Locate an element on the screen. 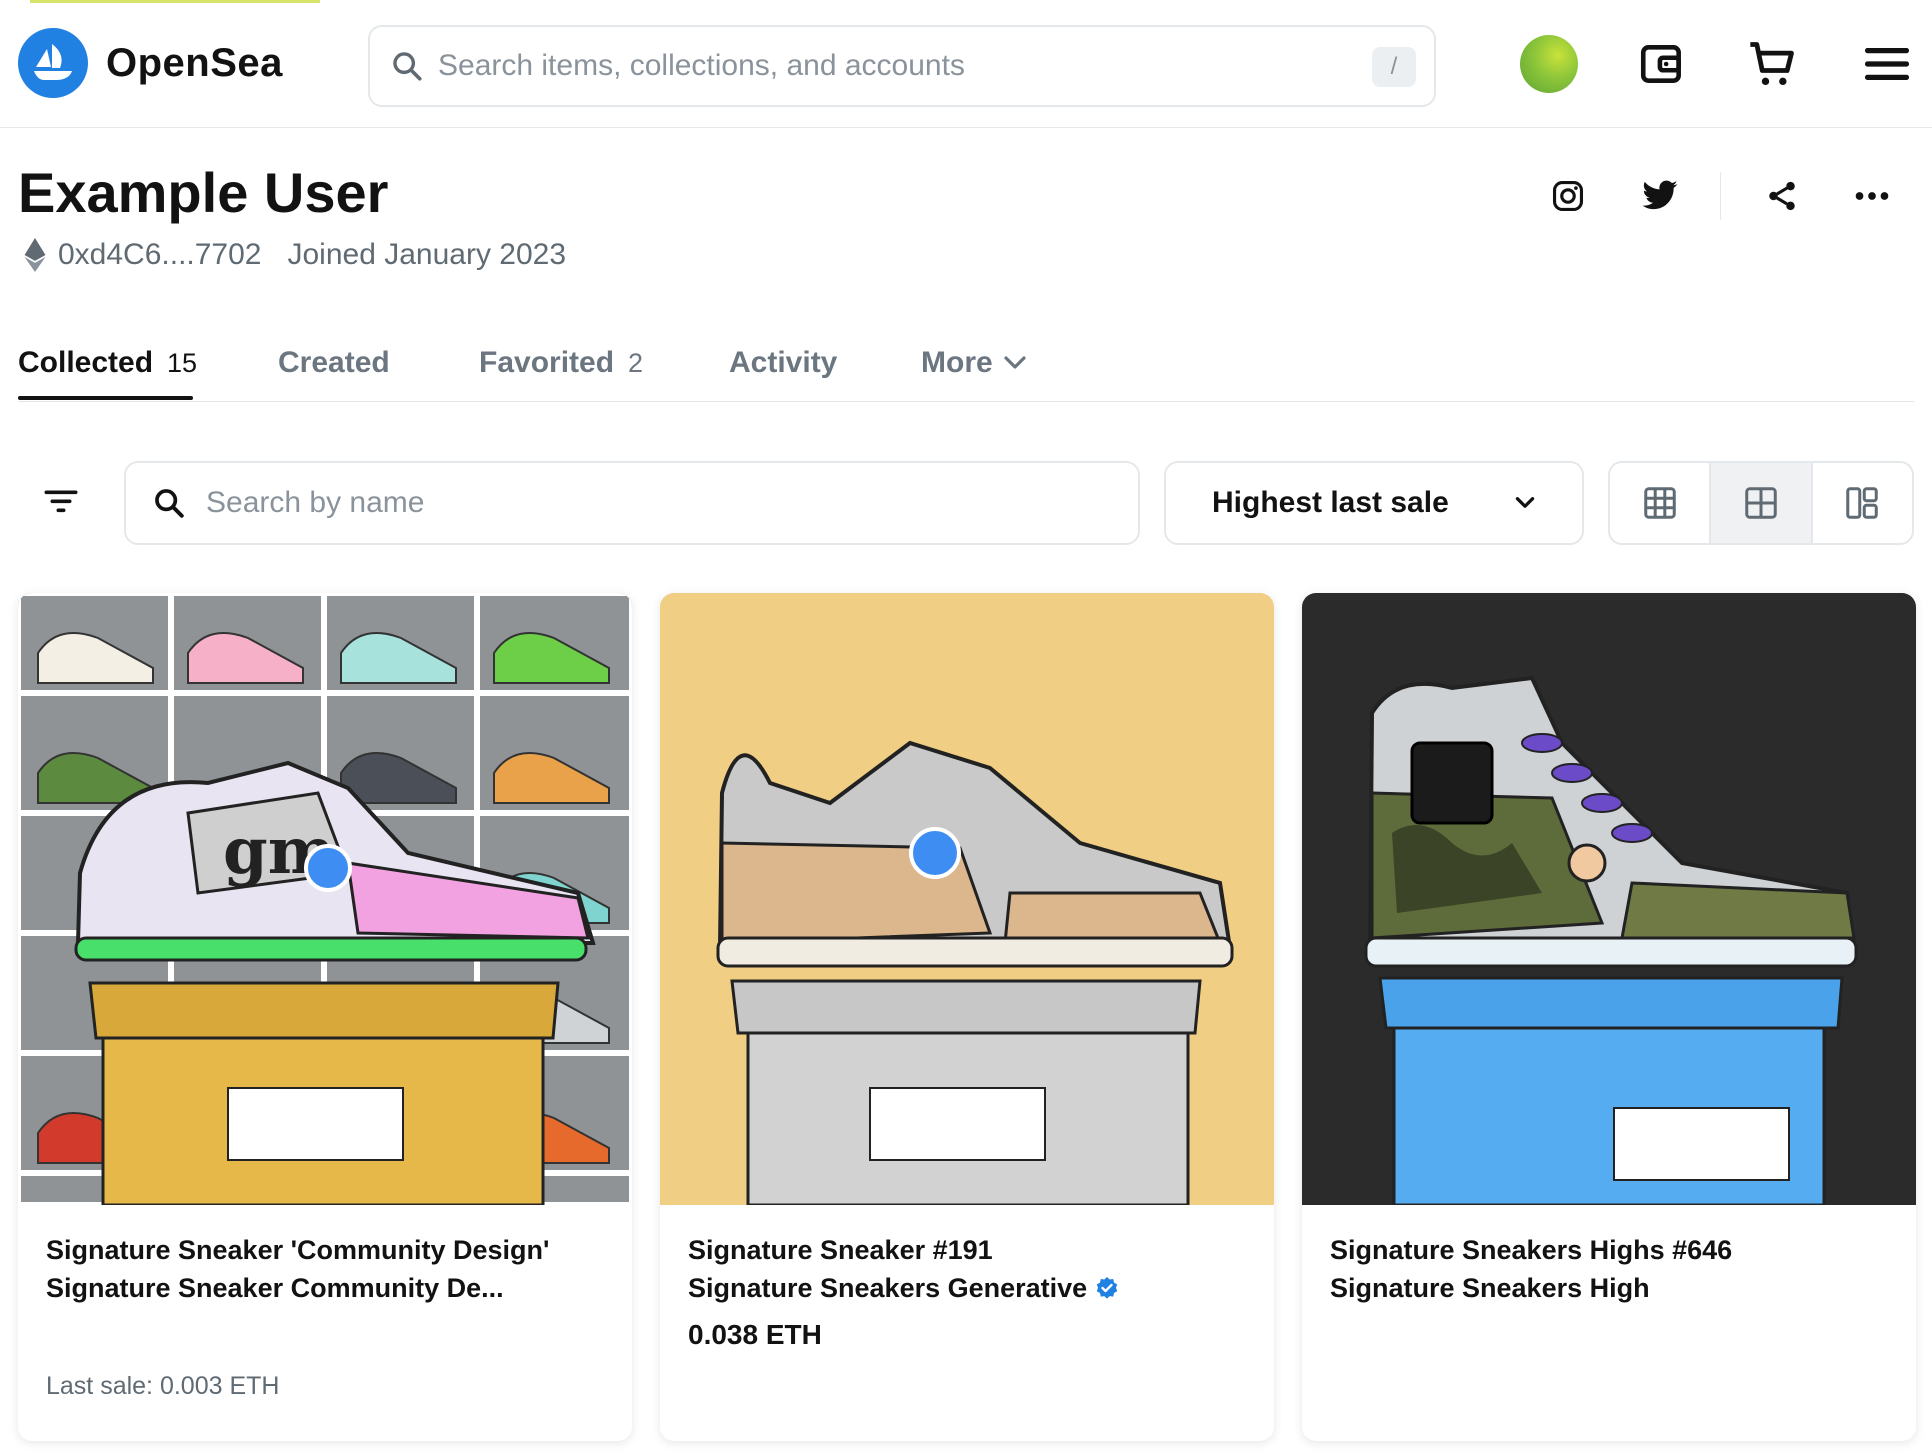  twitter-icon is located at coordinates (1660, 195).